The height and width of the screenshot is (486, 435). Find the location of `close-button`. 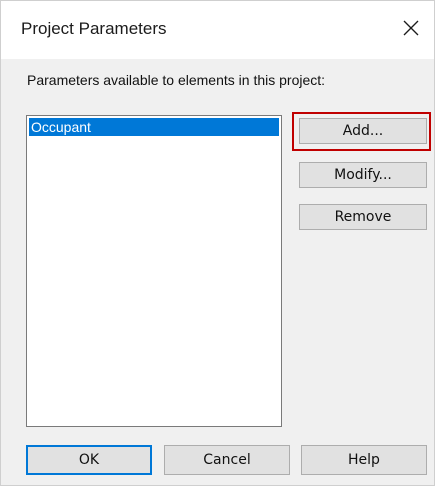

close-button is located at coordinates (411, 28).